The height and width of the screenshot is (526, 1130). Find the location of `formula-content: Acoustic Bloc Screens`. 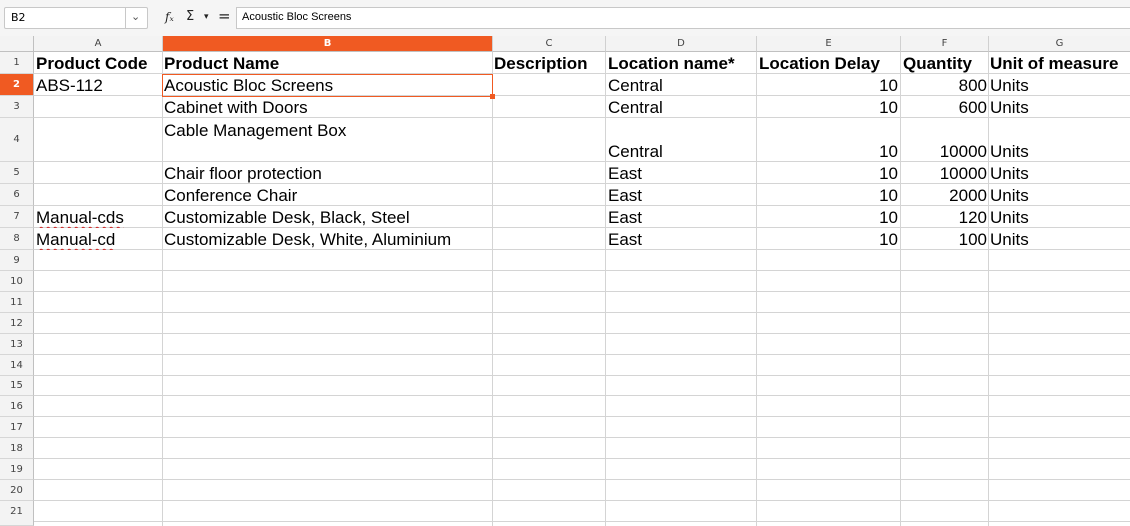

formula-content: Acoustic Bloc Screens is located at coordinates (297, 17).